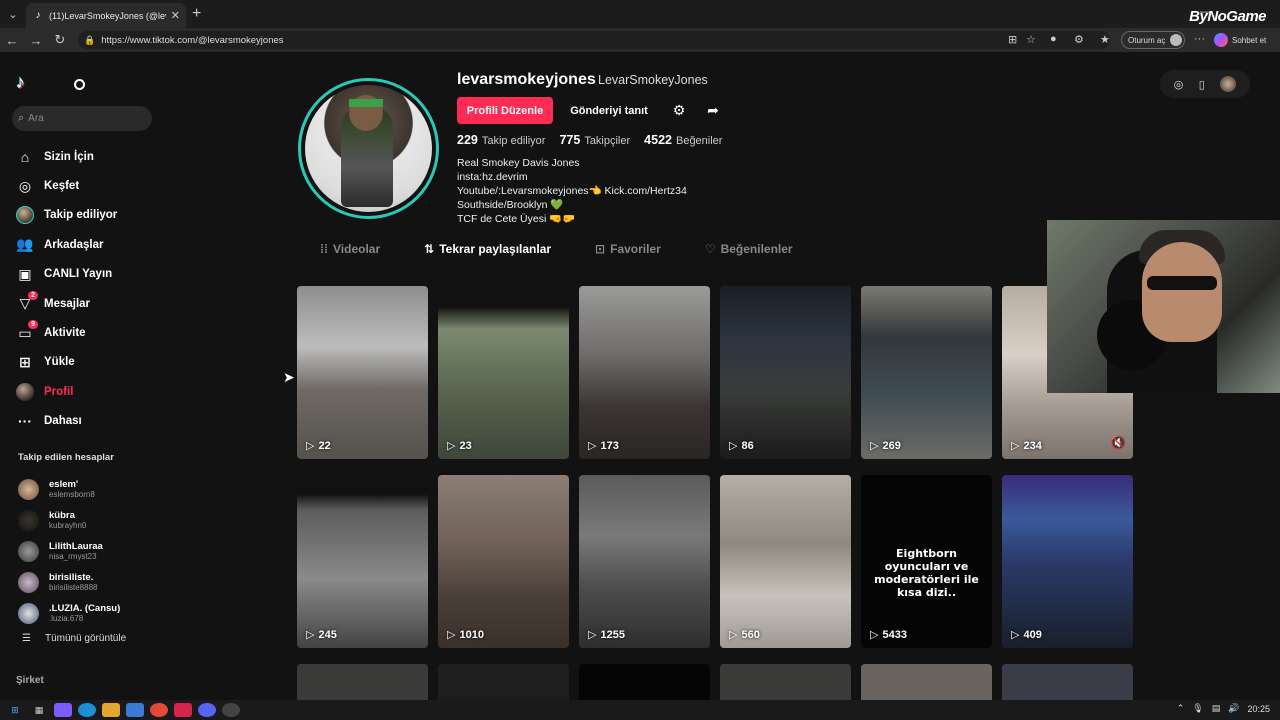 This screenshot has width=1280, height=720. I want to click on muted-speaker-icon: 🔇, so click(1118, 443).